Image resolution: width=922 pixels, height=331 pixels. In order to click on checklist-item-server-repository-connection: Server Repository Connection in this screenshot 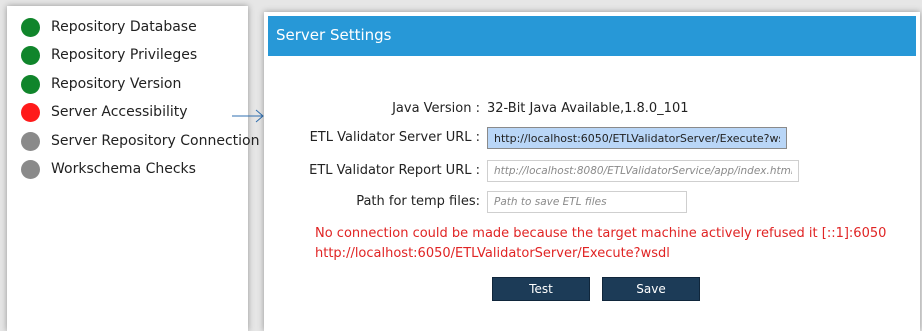, I will do `click(140, 141)`.